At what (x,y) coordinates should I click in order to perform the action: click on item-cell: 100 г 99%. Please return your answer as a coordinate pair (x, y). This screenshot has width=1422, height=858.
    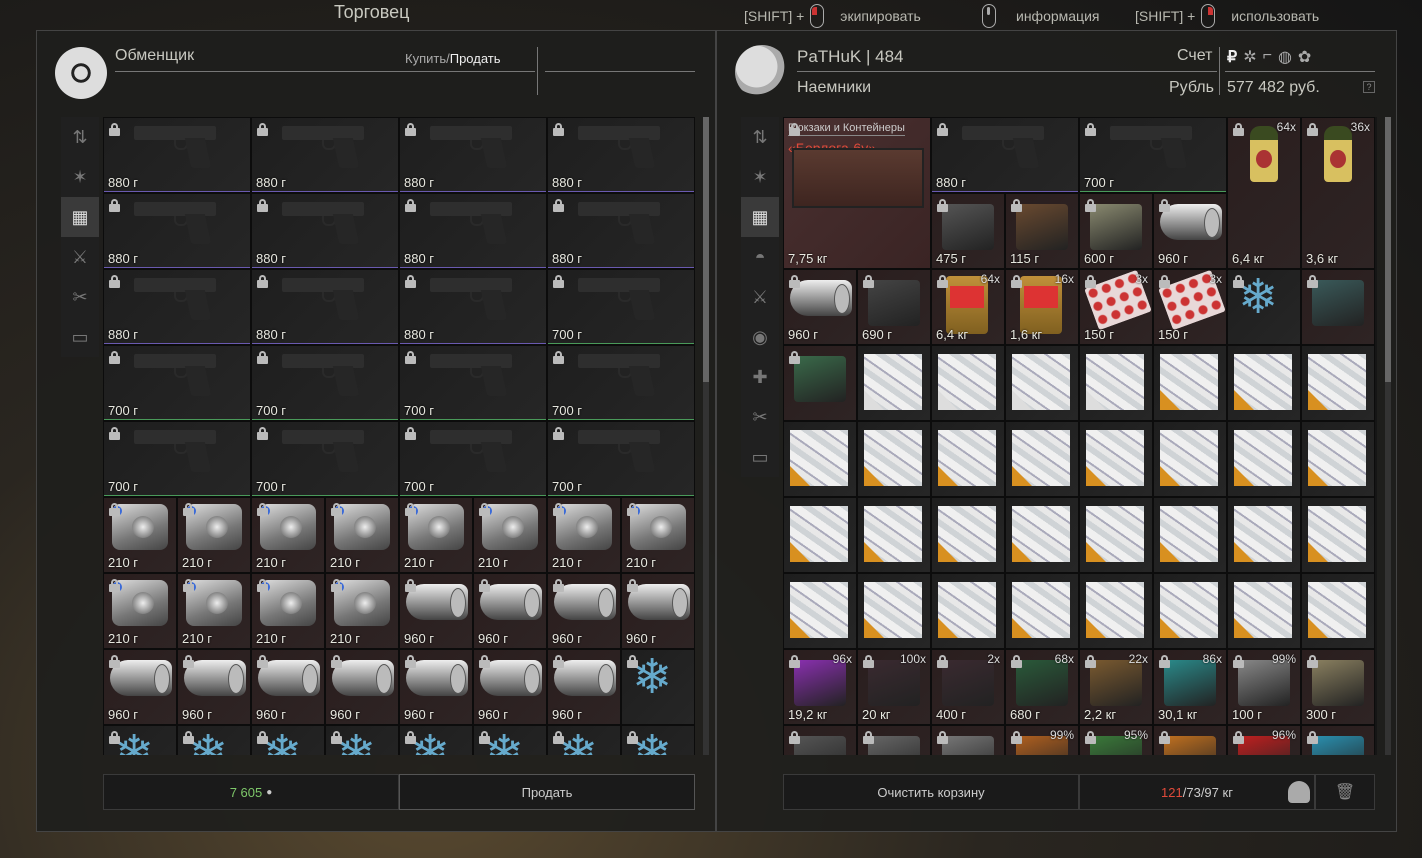
    Looking at the image, I should click on (1264, 687).